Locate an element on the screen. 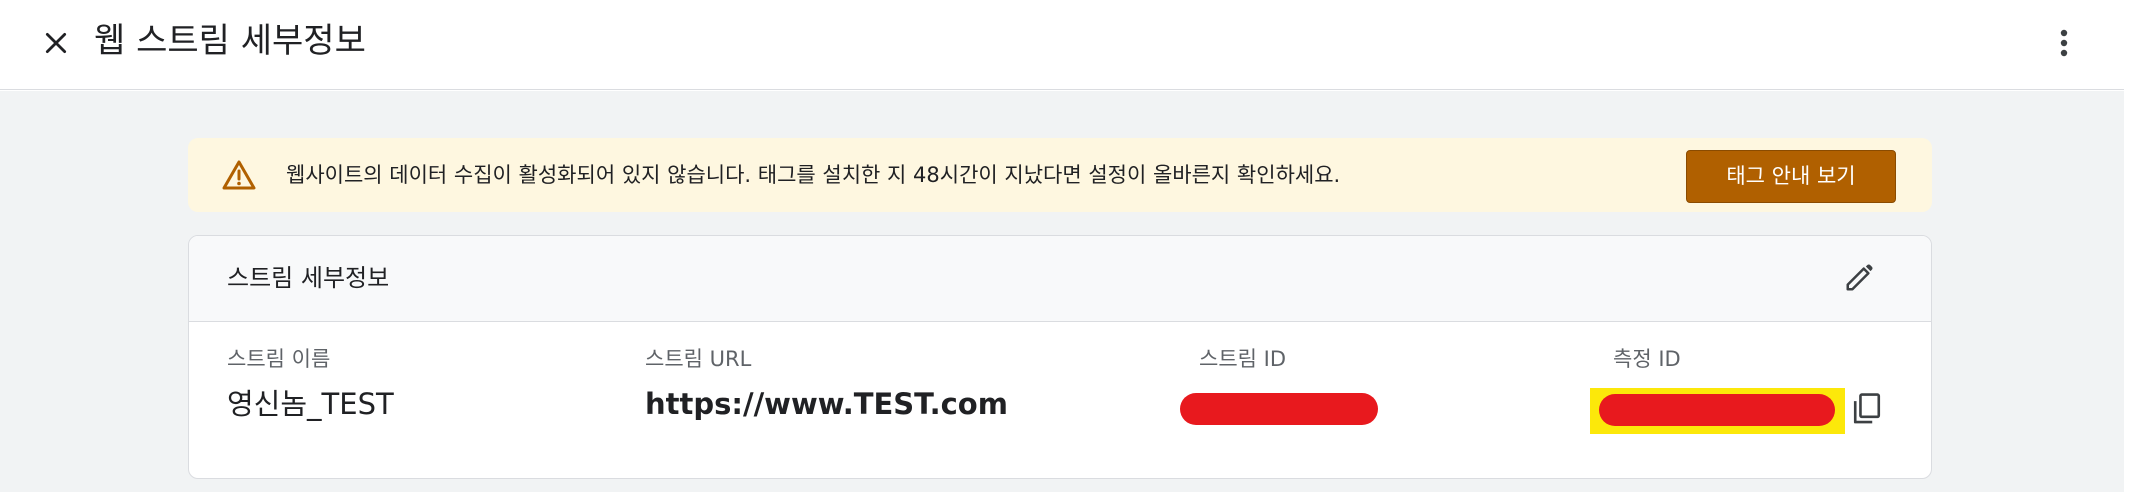 The height and width of the screenshot is (492, 2131). more-options-button is located at coordinates (2064, 43).